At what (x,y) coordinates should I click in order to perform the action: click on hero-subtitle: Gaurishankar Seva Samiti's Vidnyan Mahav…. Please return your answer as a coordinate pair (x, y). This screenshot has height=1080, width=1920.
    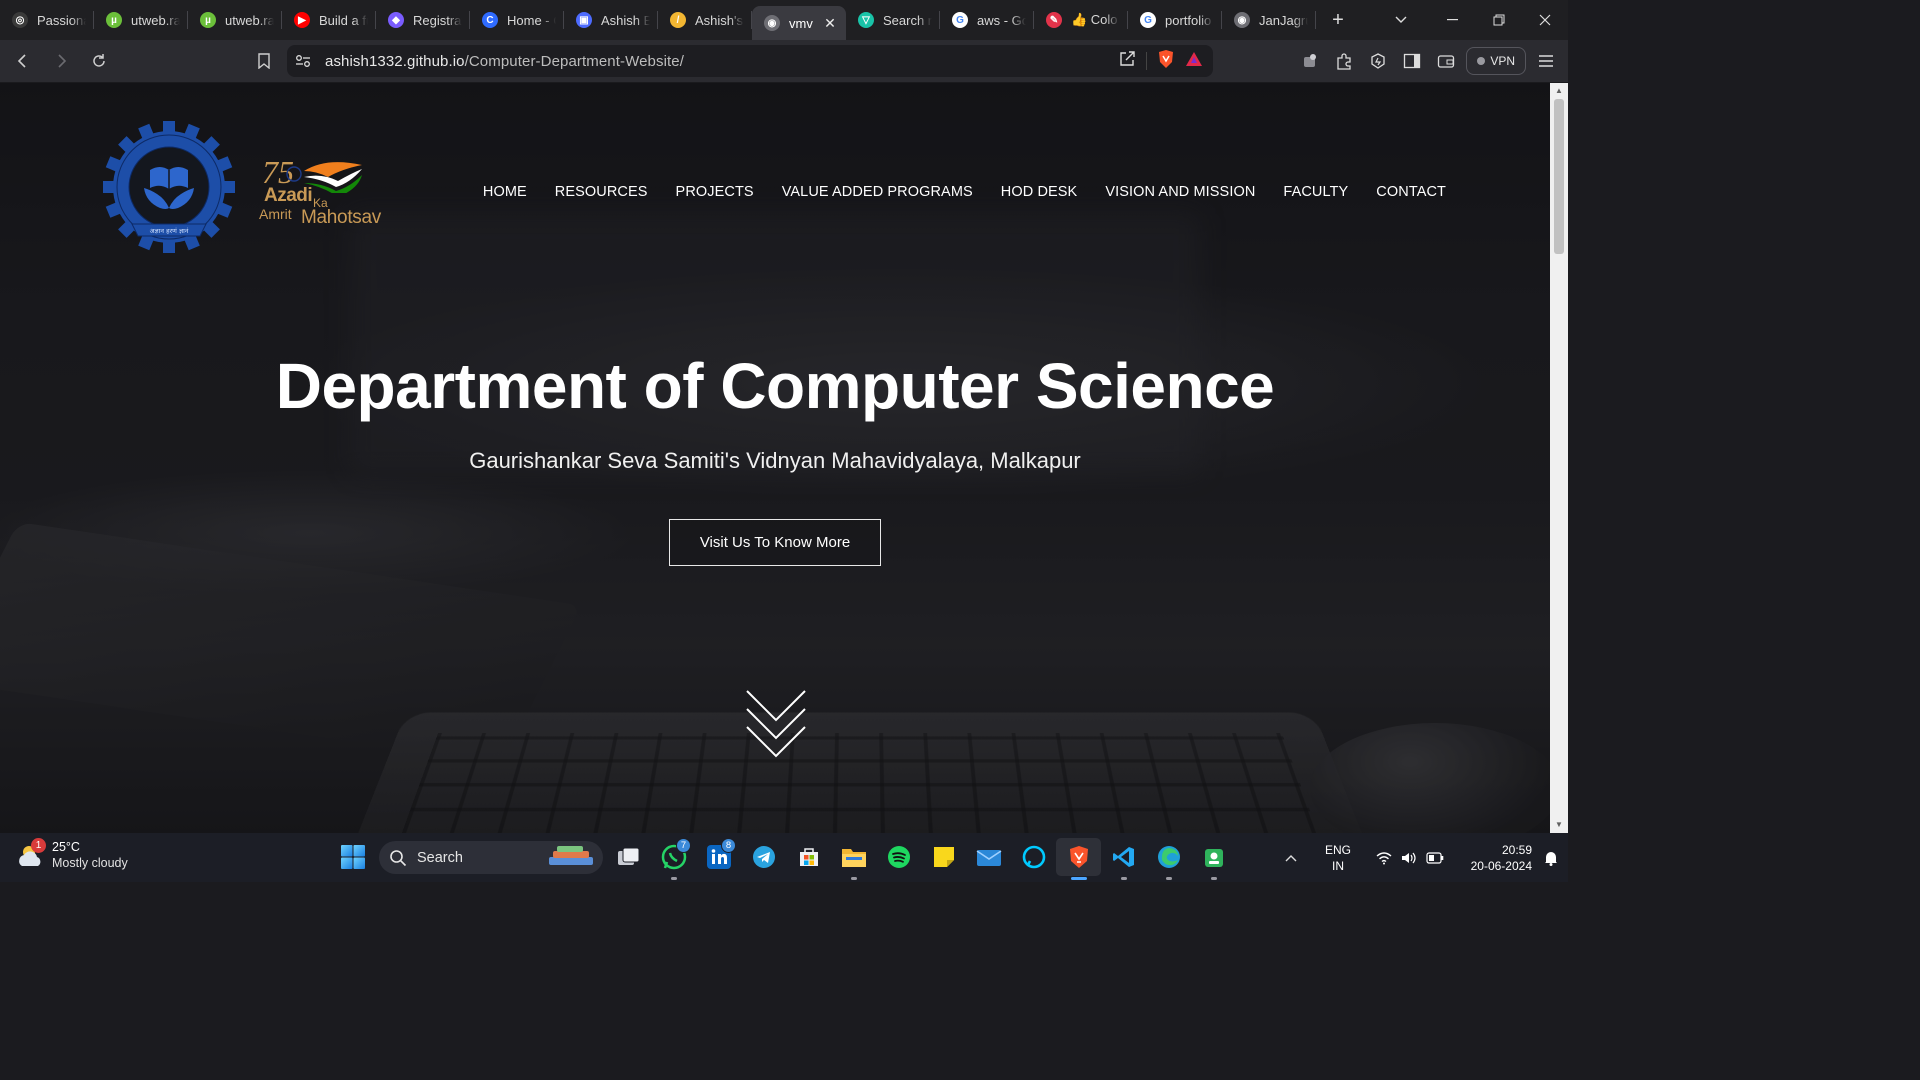
    Looking at the image, I should click on (775, 460).